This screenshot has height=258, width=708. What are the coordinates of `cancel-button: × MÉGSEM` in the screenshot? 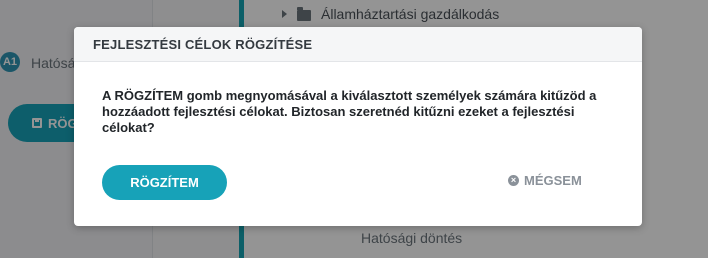 It's located at (545, 180).